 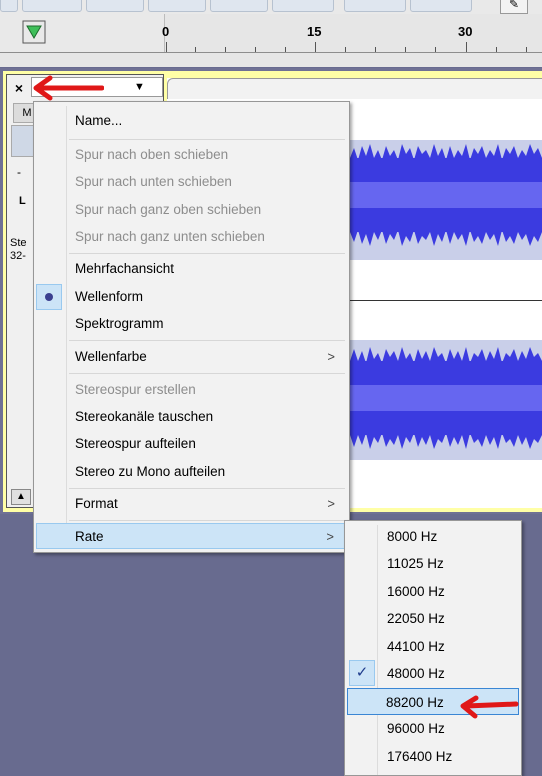 What do you see at coordinates (271, 33) in the screenshot?
I see `timeline-ruler: 0 15 30` at bounding box center [271, 33].